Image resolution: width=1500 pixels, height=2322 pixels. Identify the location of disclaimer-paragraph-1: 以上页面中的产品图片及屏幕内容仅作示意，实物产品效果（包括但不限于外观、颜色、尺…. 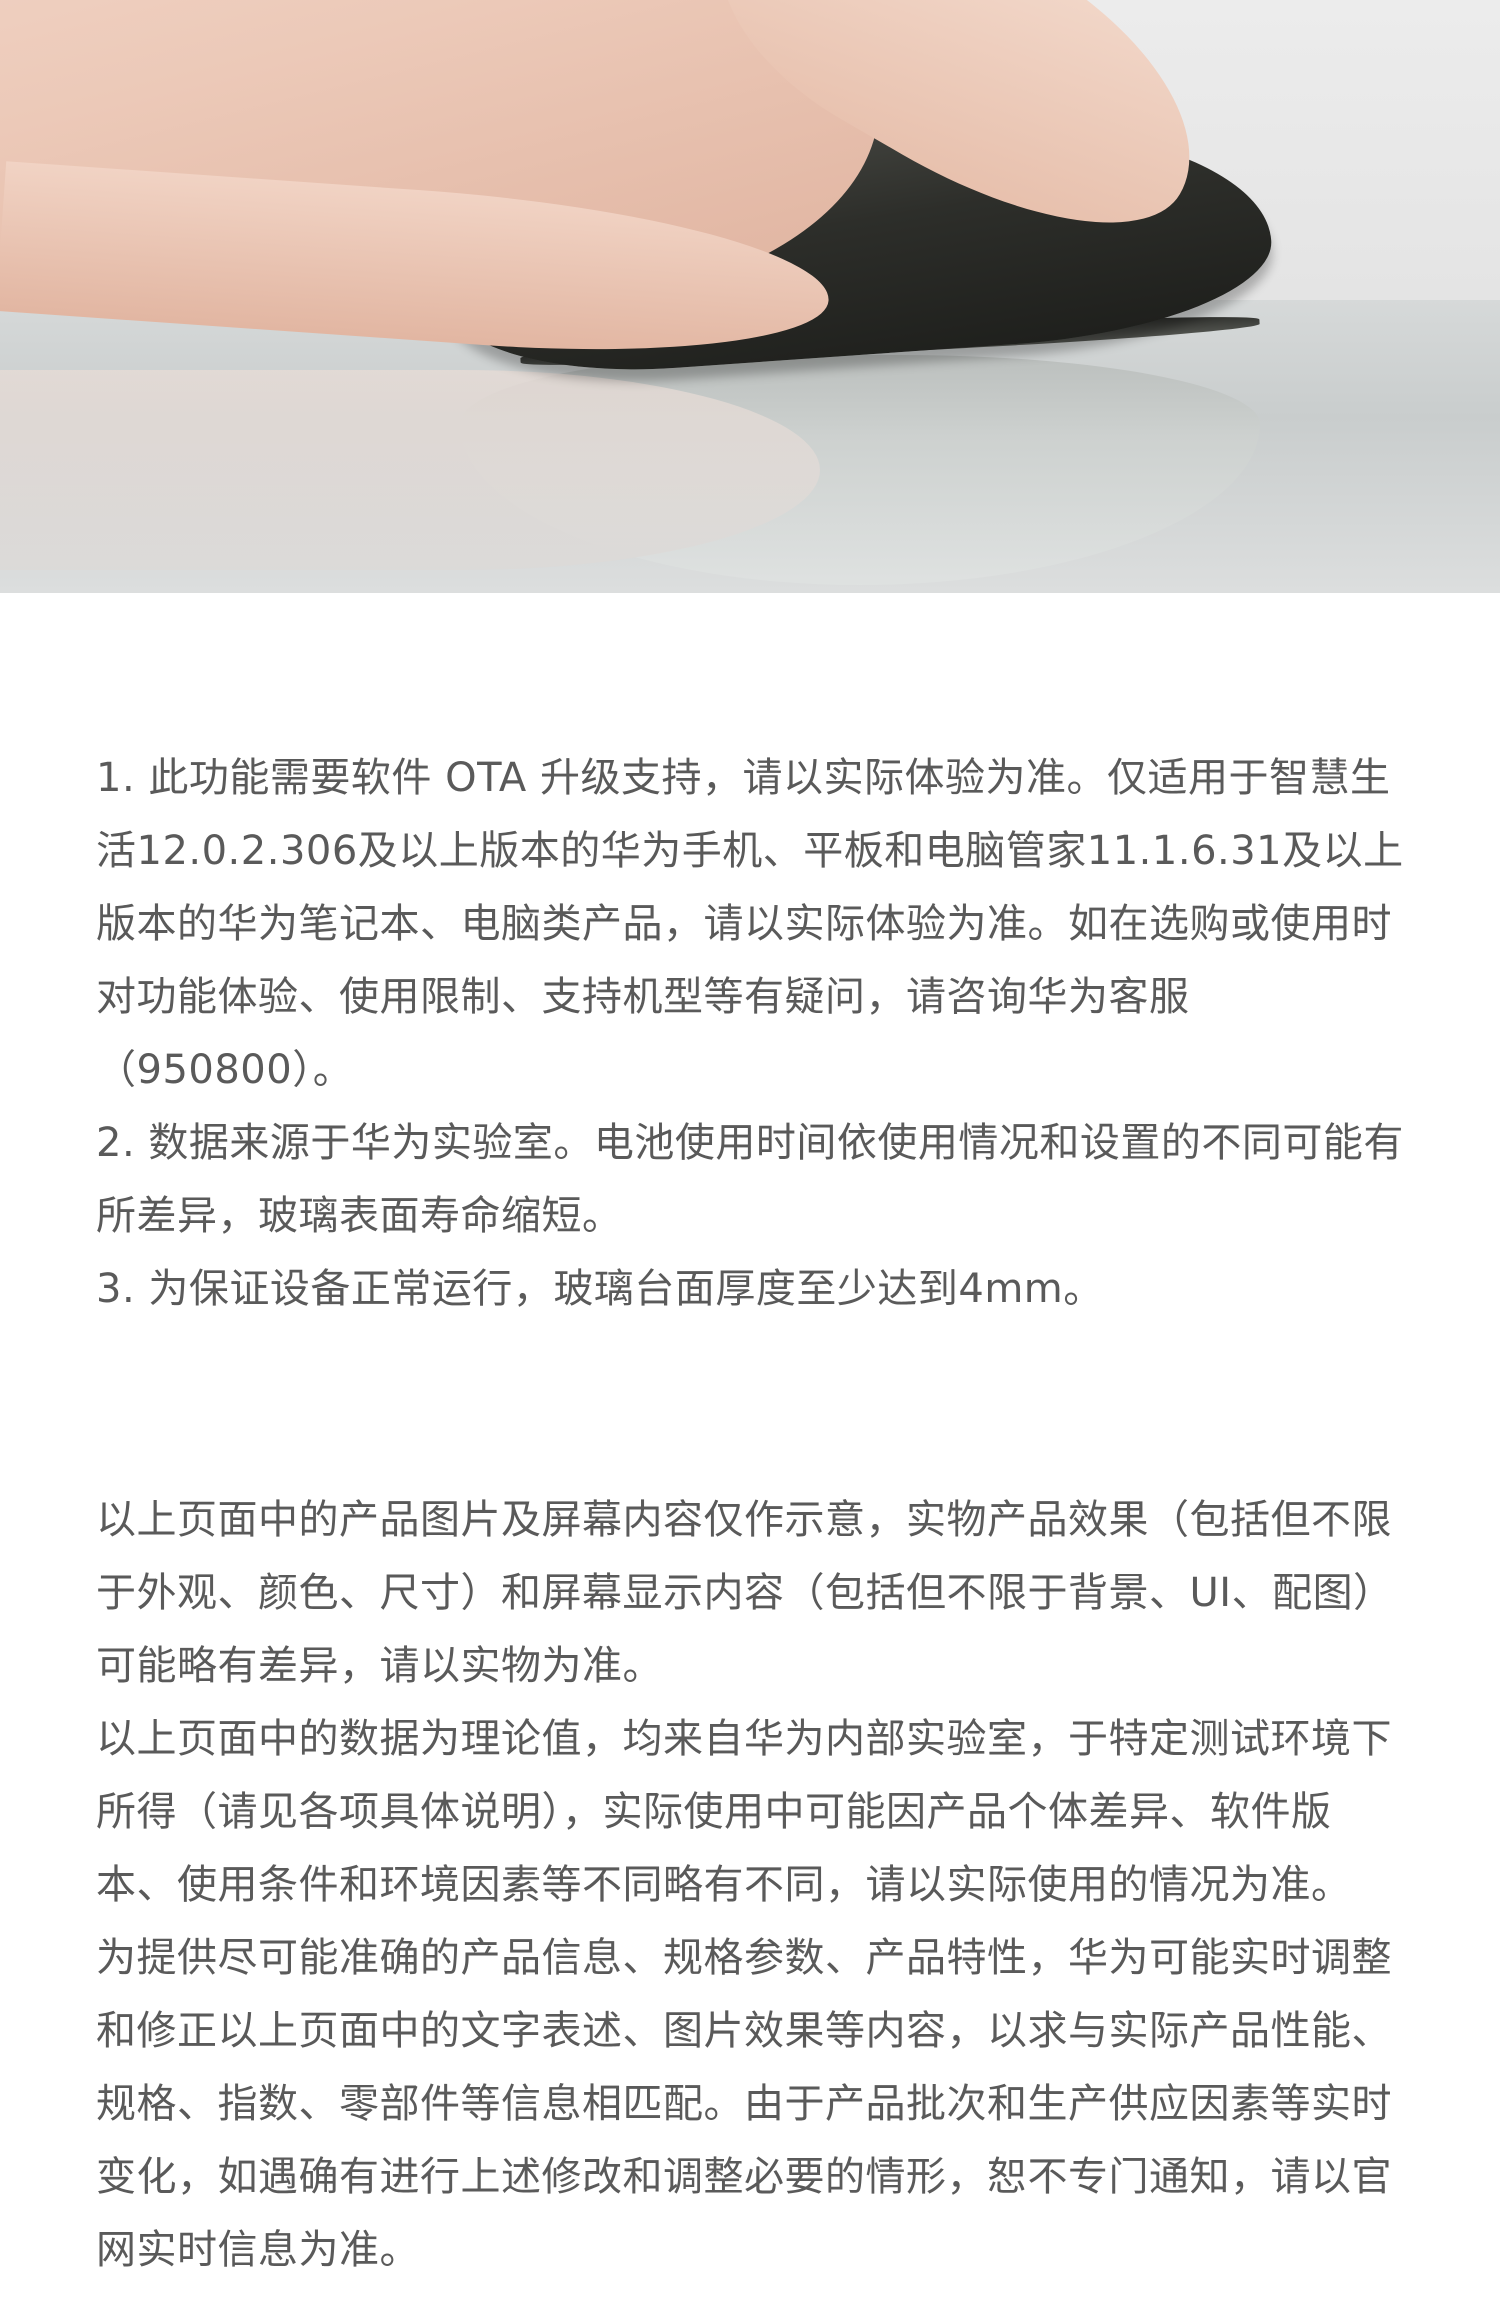
(745, 1593).